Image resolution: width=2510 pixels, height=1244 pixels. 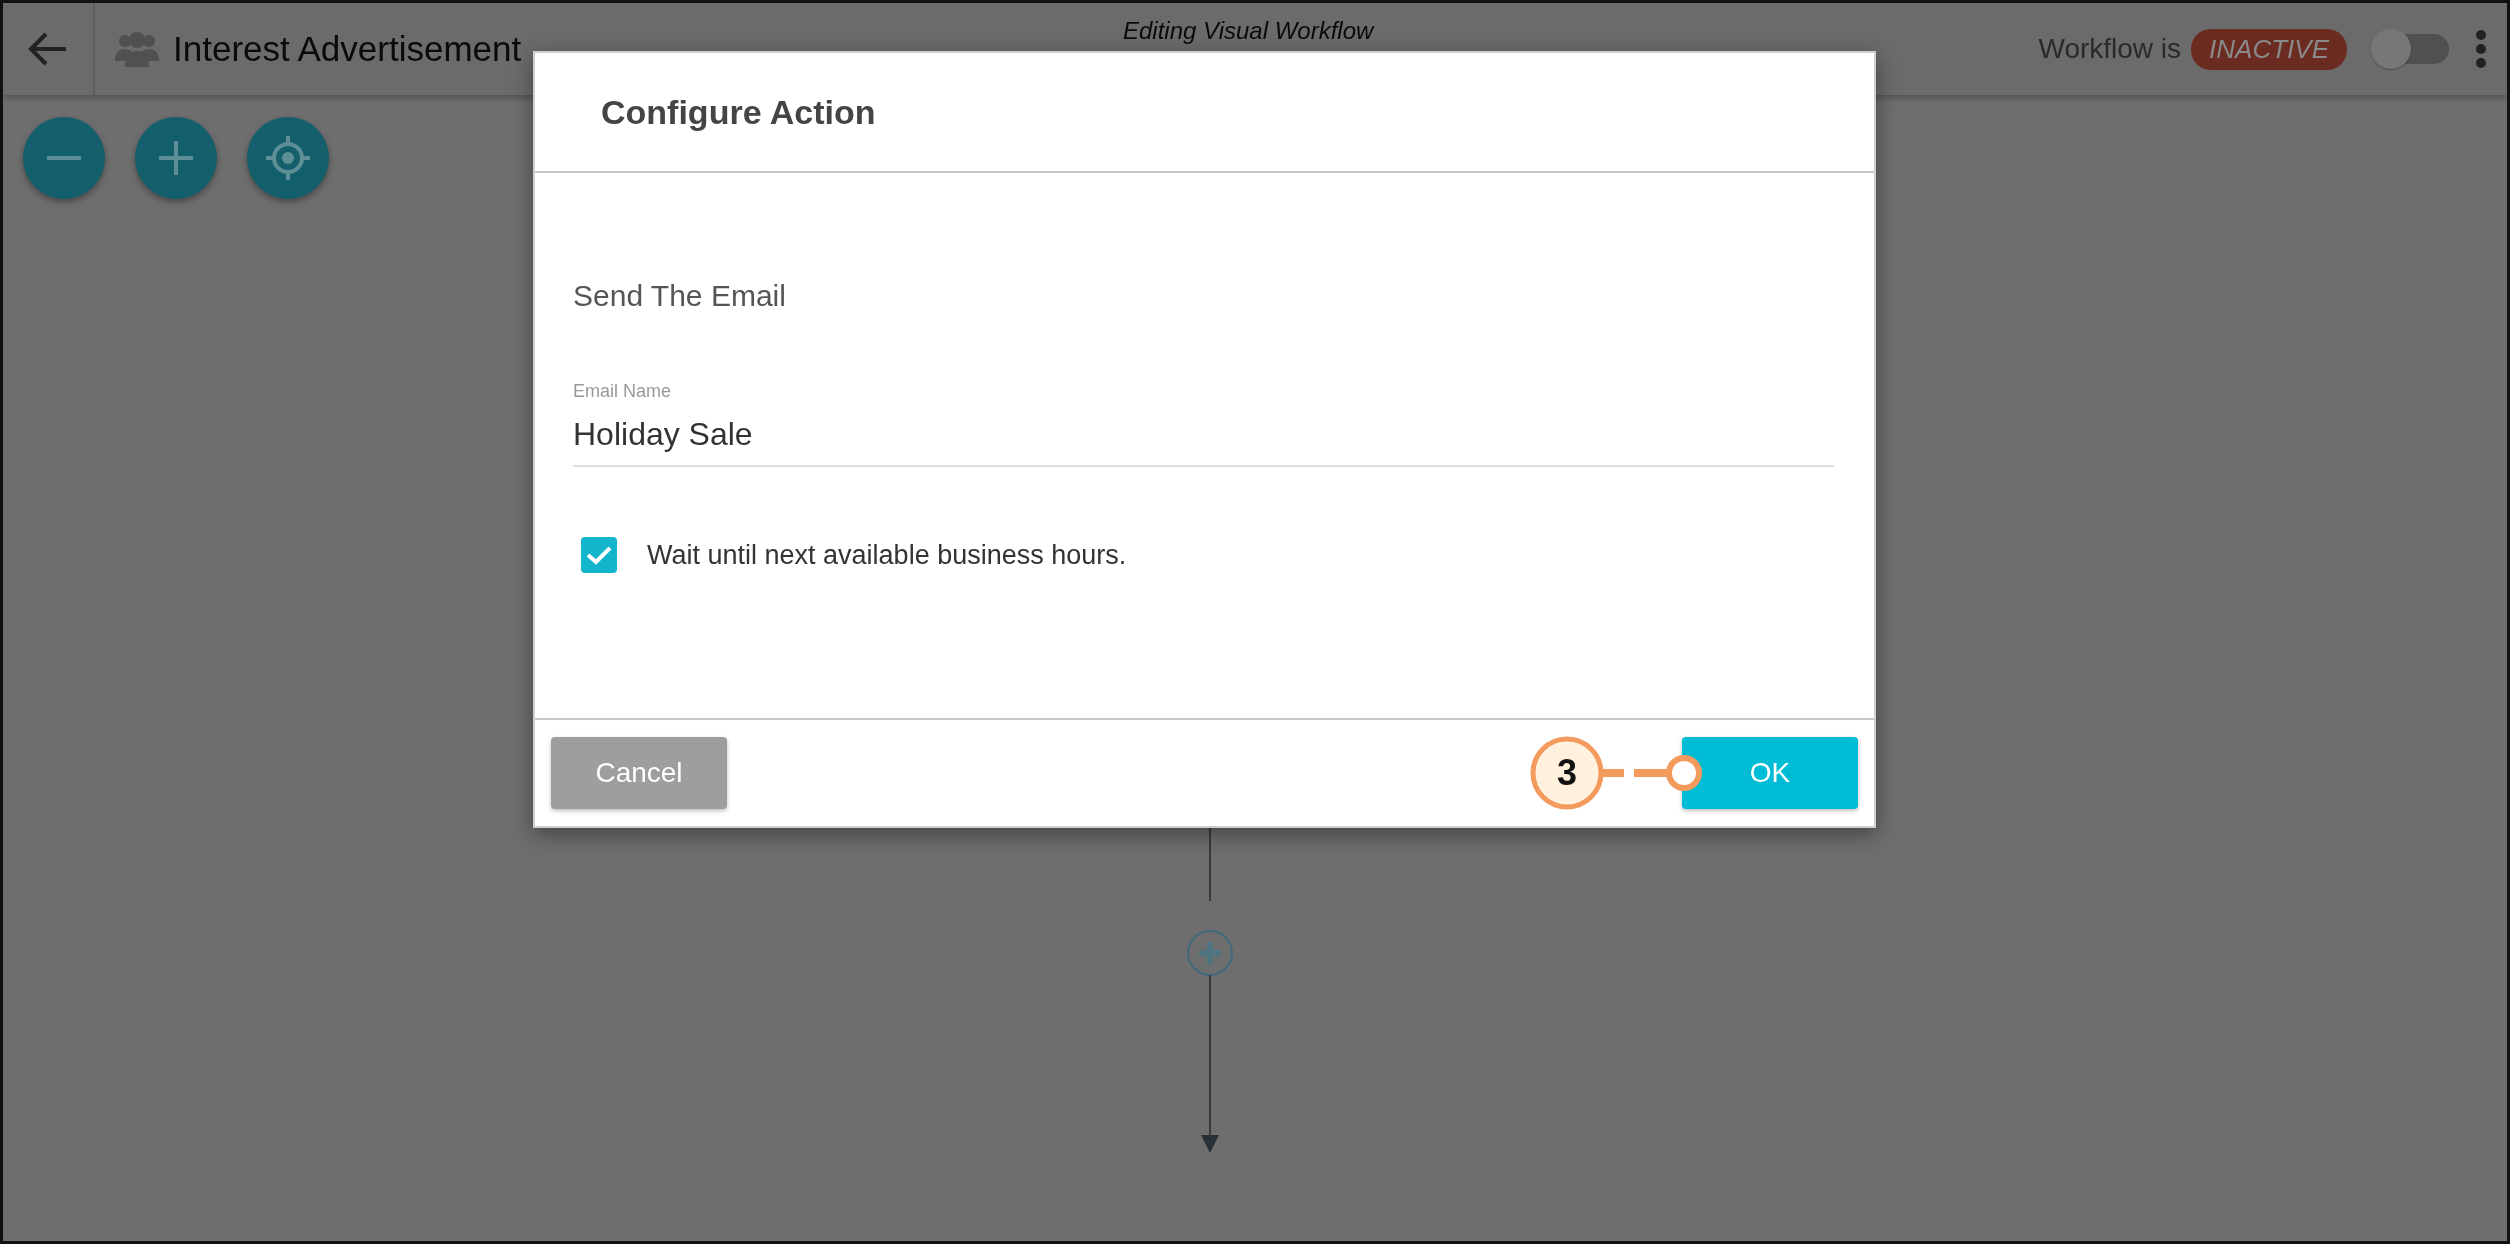 I want to click on checkmark-icon, so click(x=599, y=555).